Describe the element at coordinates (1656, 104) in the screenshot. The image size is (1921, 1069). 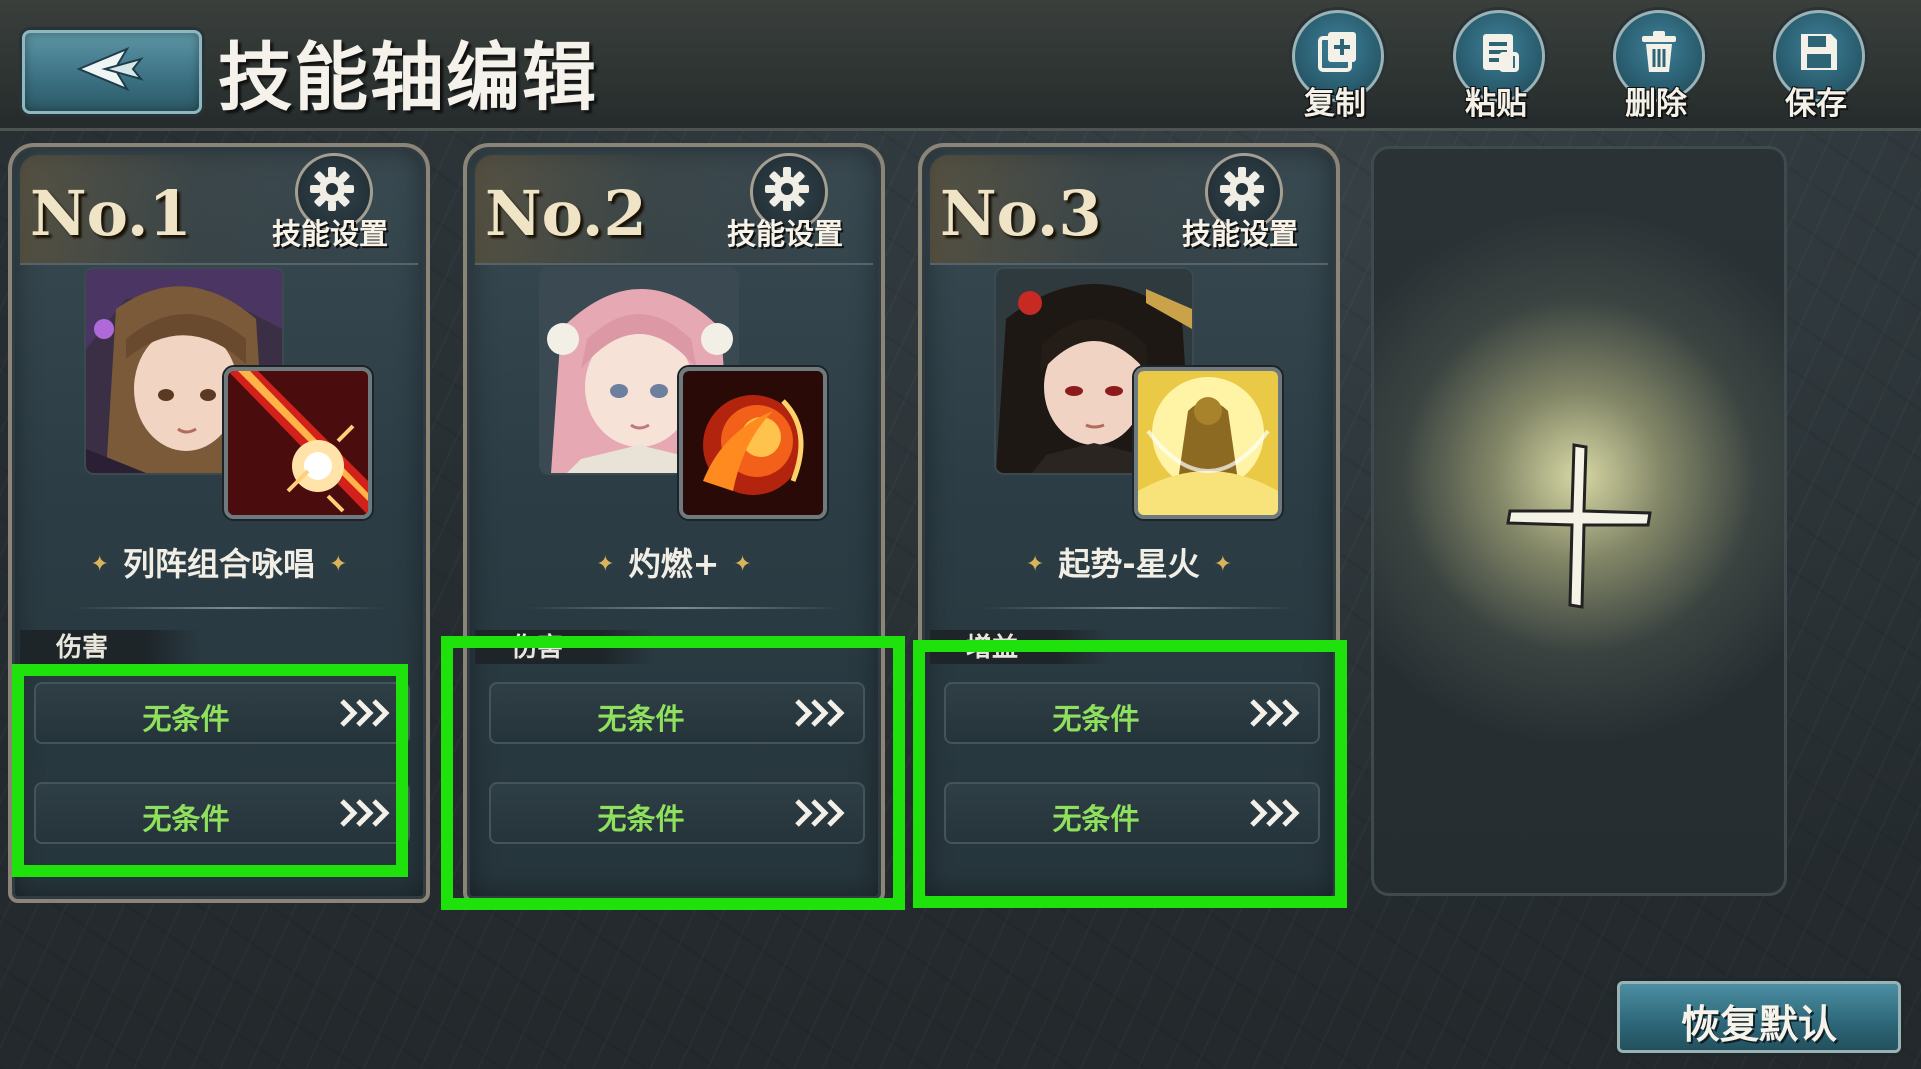
I see `delete-label: 删除` at that location.